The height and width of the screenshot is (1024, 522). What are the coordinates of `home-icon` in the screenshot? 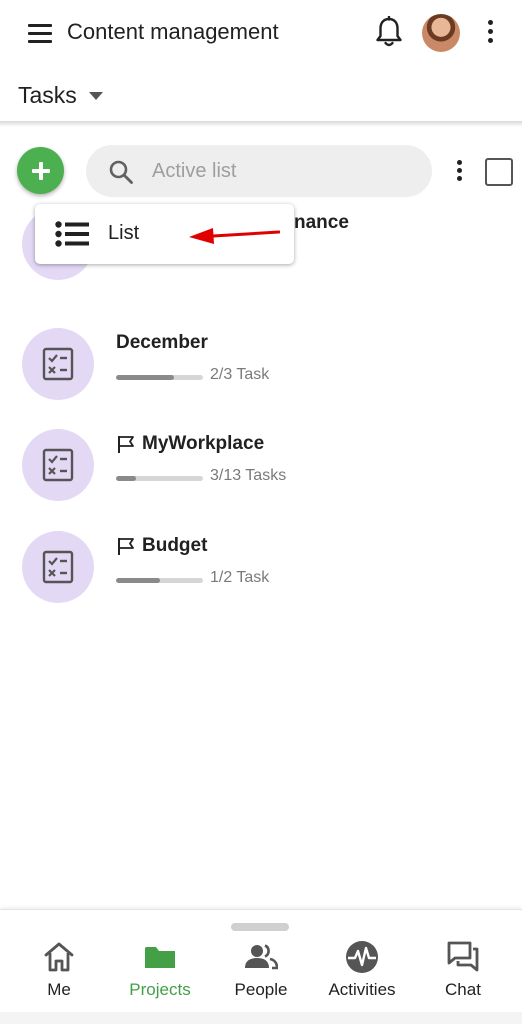 It's located at (59, 957).